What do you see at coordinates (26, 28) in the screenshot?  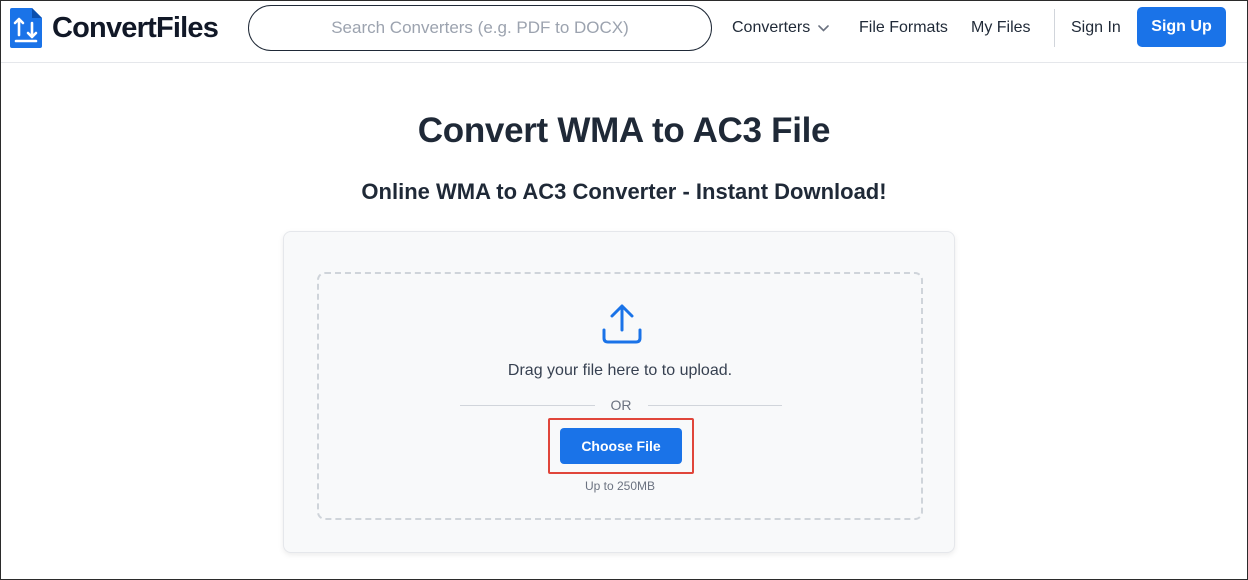 I see `convertfiles-logo-icon` at bounding box center [26, 28].